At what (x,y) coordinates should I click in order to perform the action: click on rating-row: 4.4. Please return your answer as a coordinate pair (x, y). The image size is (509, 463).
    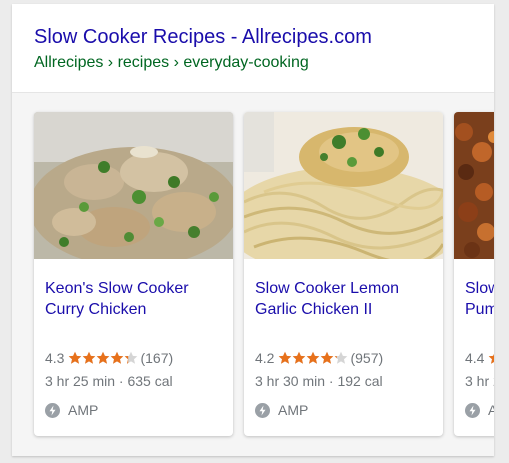
    Looking at the image, I should click on (479, 358).